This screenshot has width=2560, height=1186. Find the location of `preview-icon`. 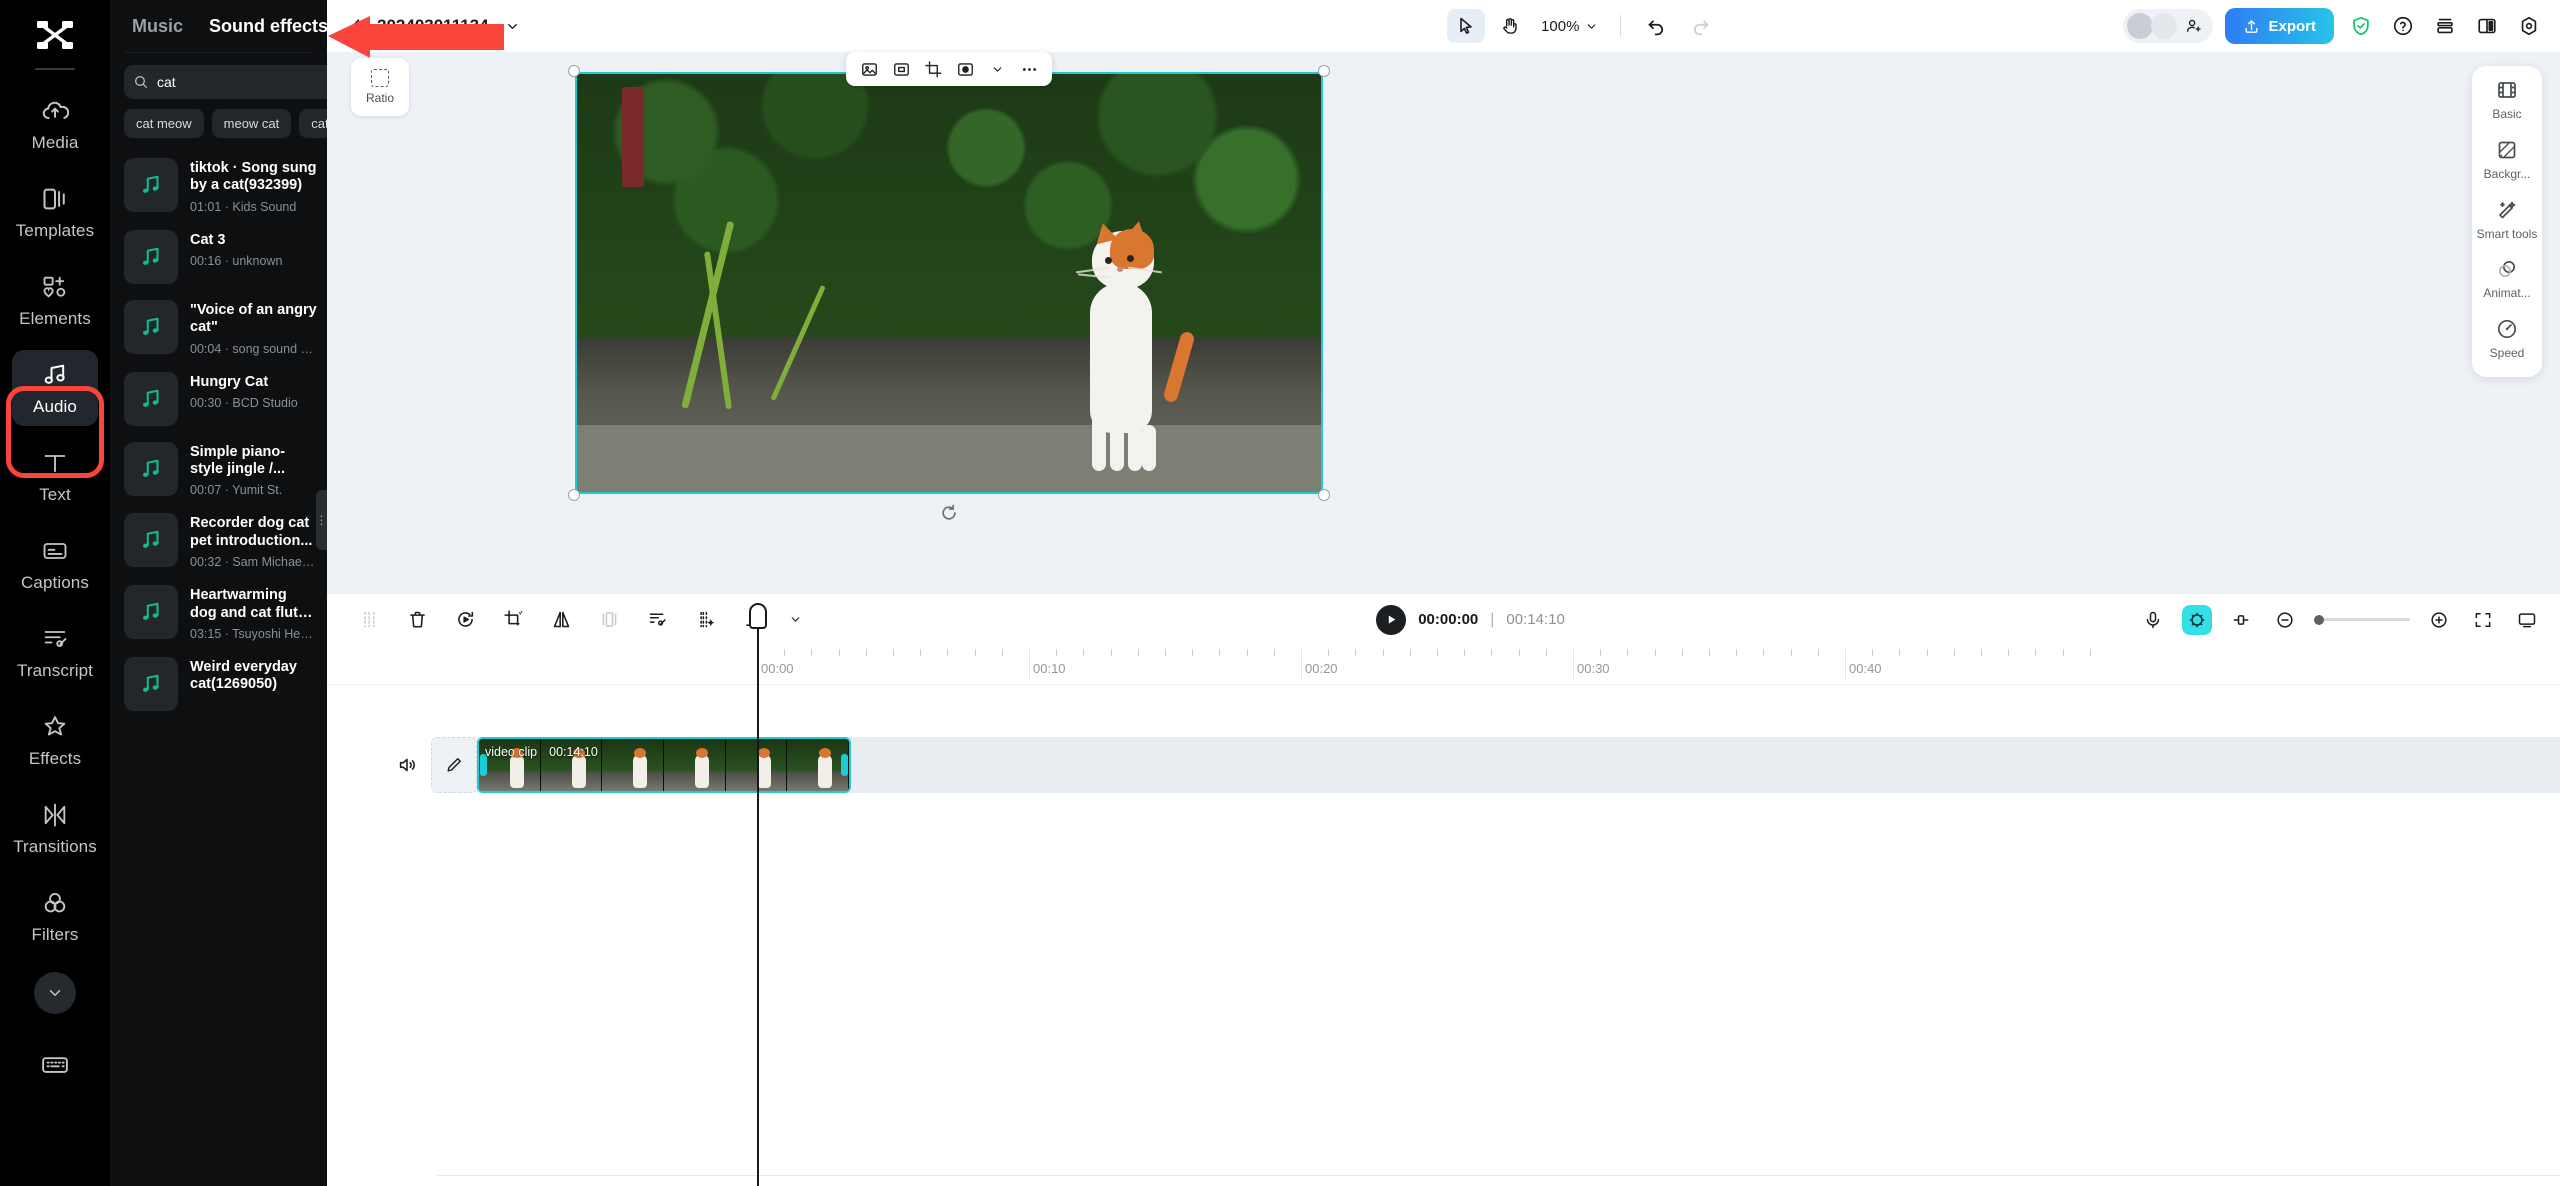

preview-icon is located at coordinates (2527, 620).